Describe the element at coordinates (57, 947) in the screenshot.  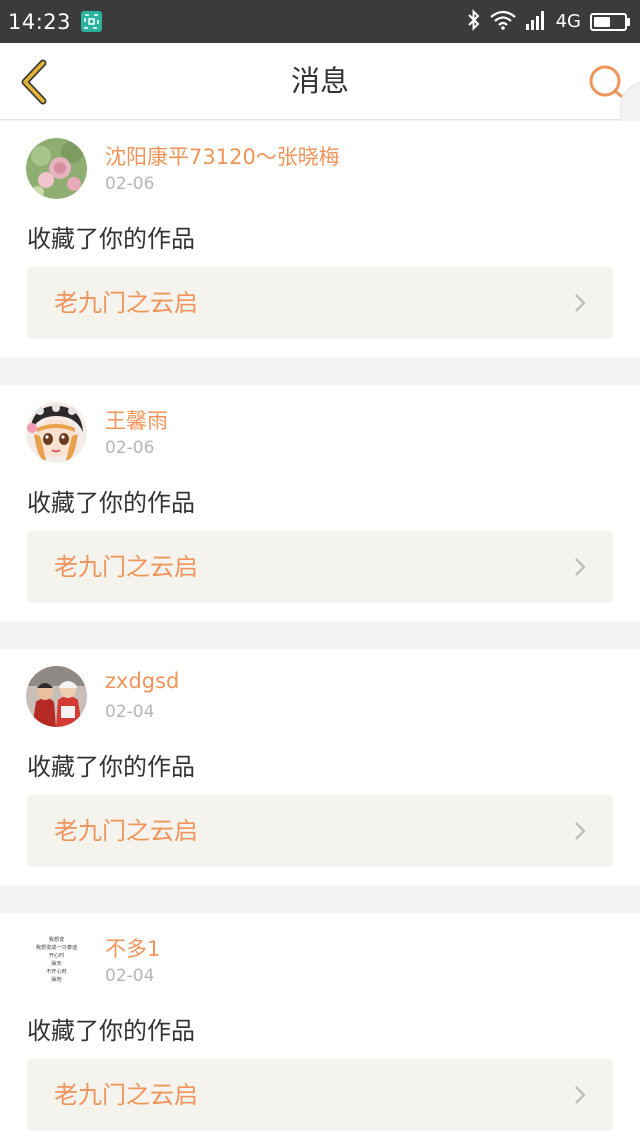
I see `avatar-text-line: 我想变成一只泰迪` at that location.